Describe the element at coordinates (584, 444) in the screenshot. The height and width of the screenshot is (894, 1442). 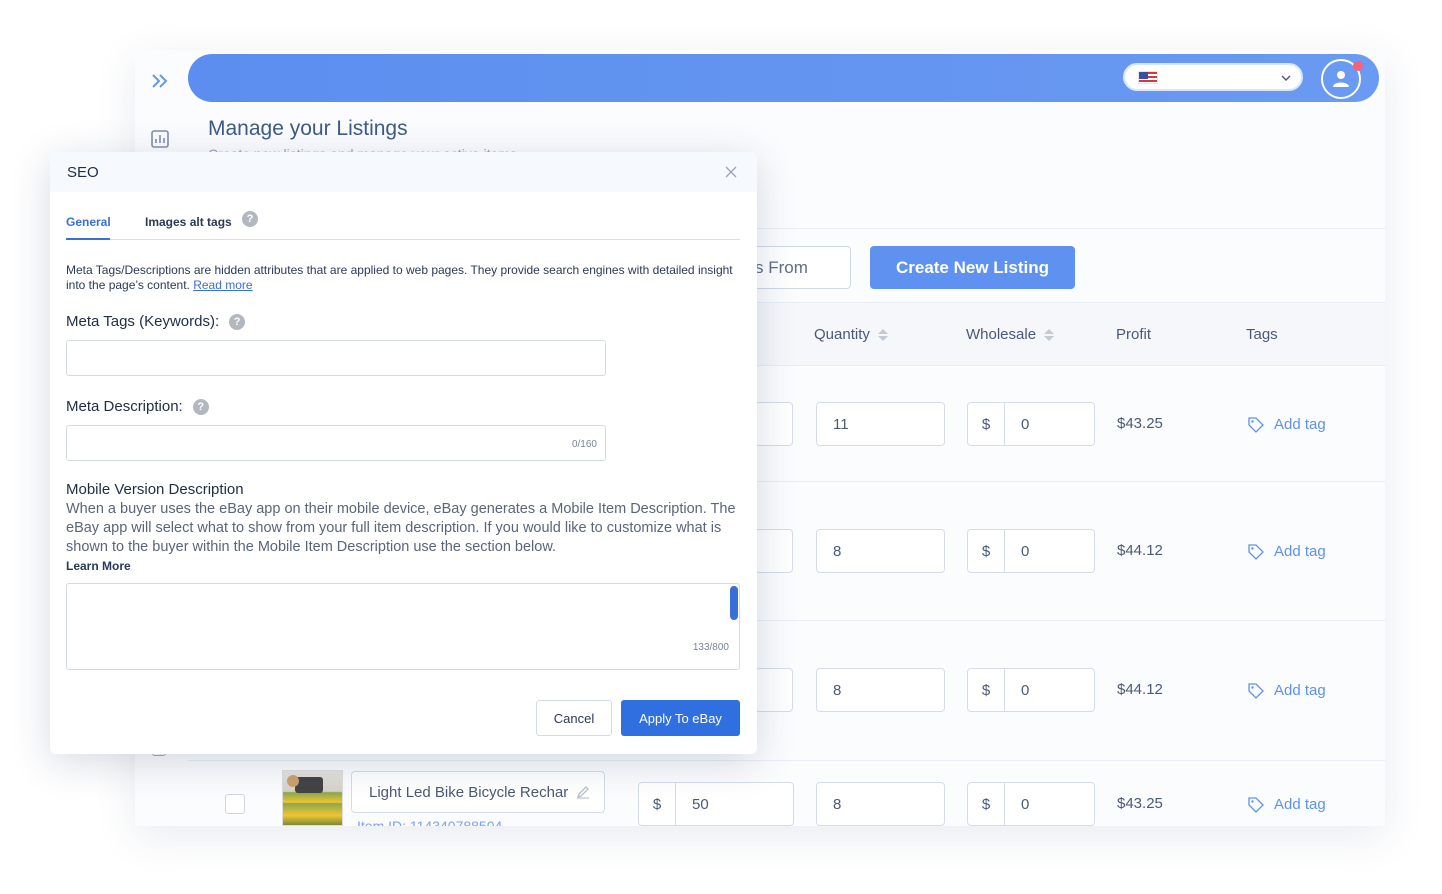
I see `char-counter: 0/160` at that location.